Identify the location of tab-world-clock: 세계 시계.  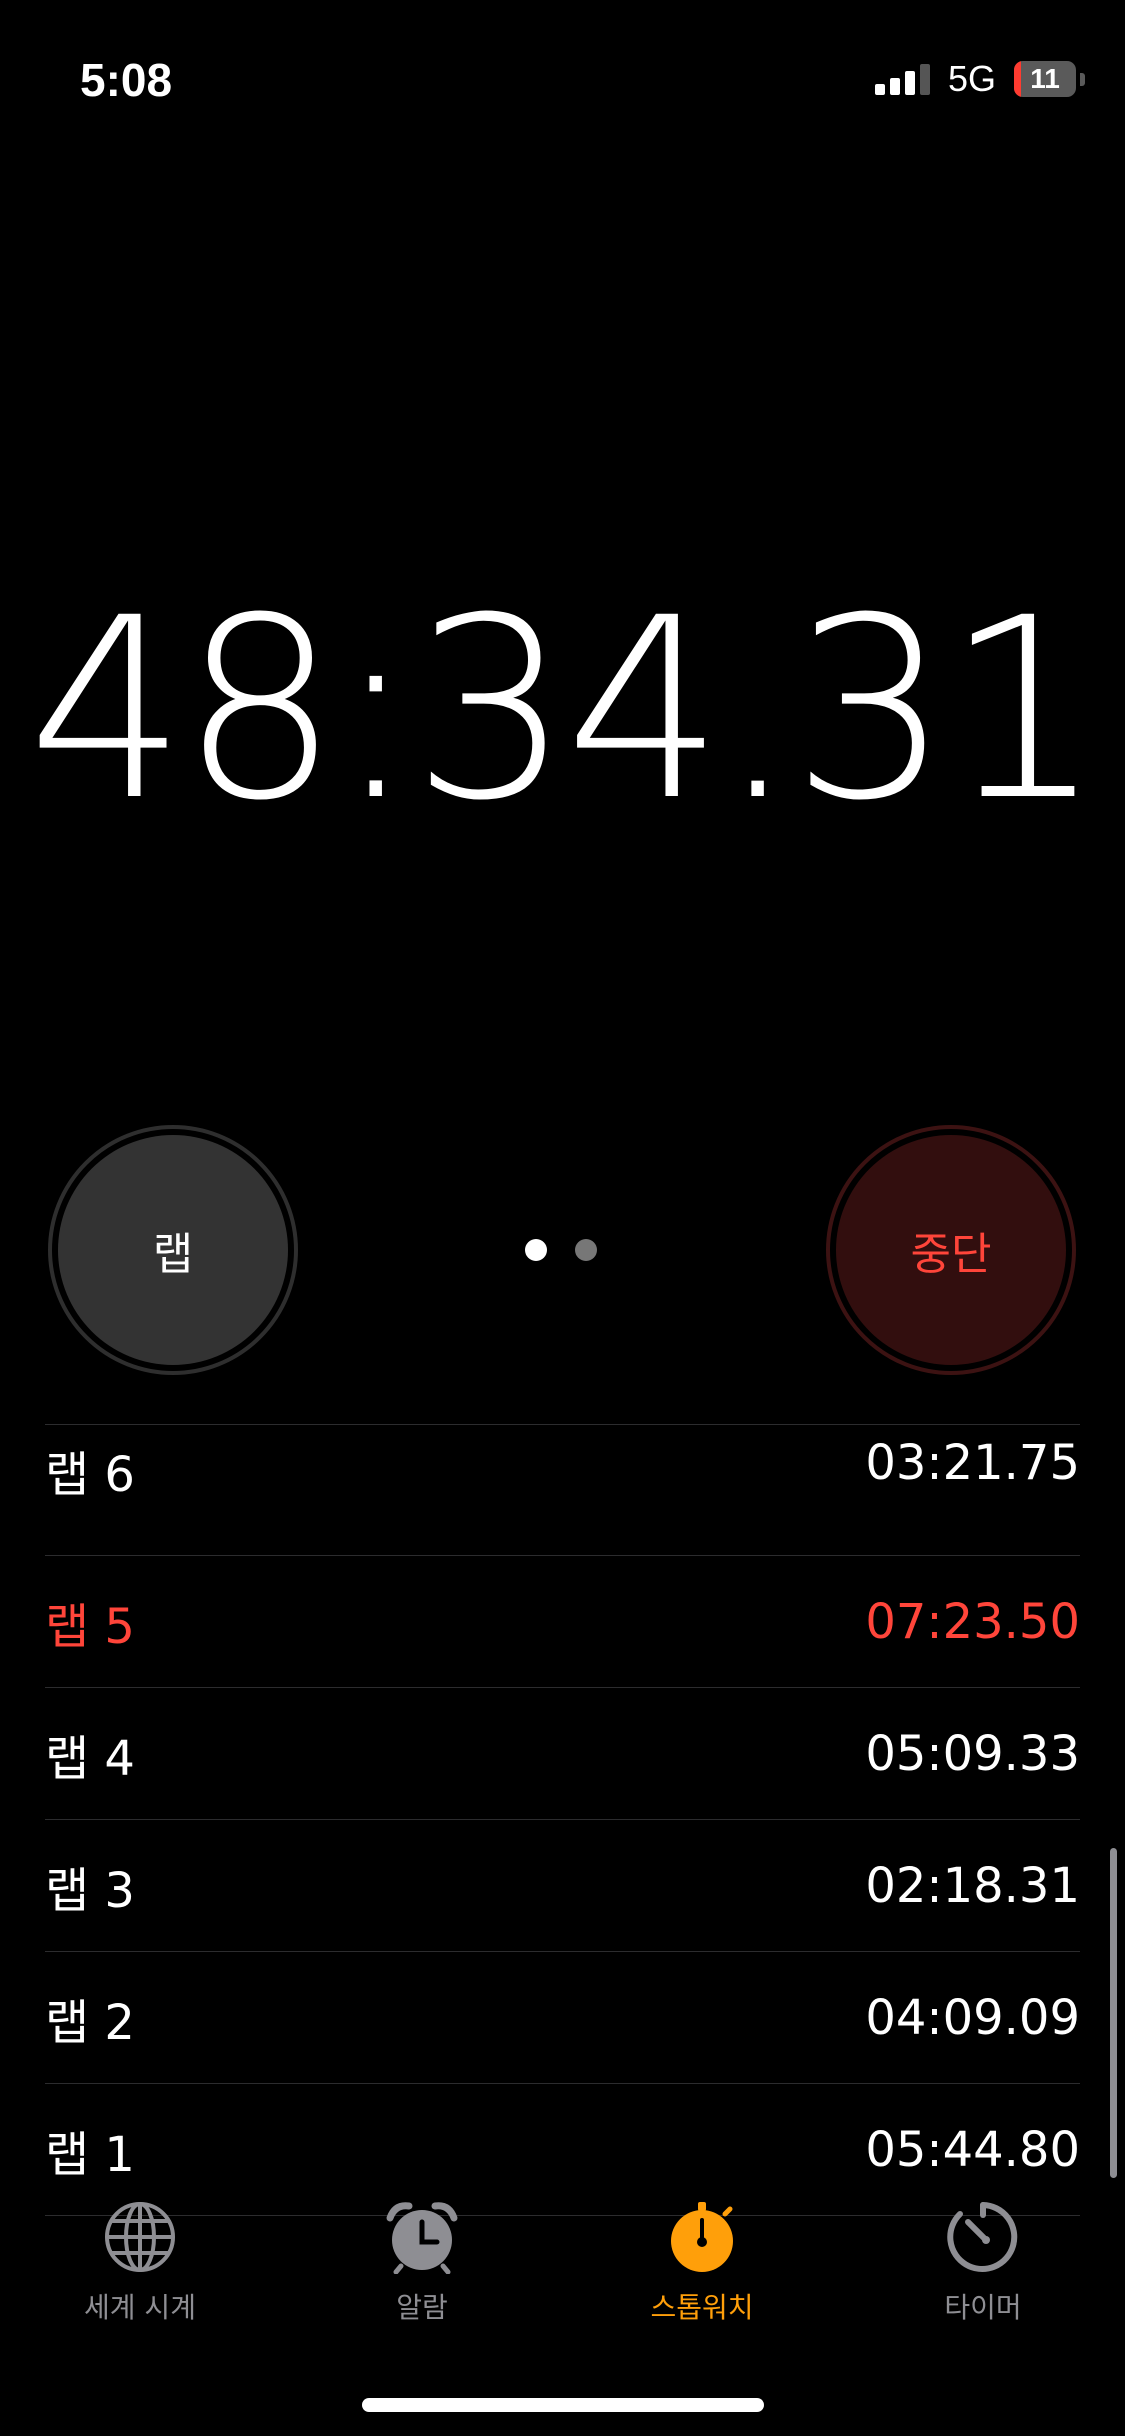
(140, 2263).